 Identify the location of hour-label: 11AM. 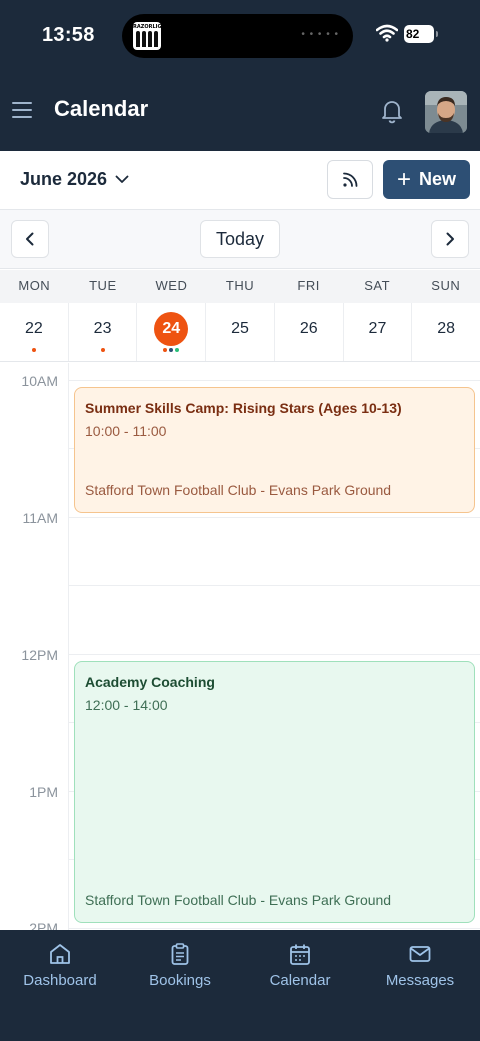
(40, 518).